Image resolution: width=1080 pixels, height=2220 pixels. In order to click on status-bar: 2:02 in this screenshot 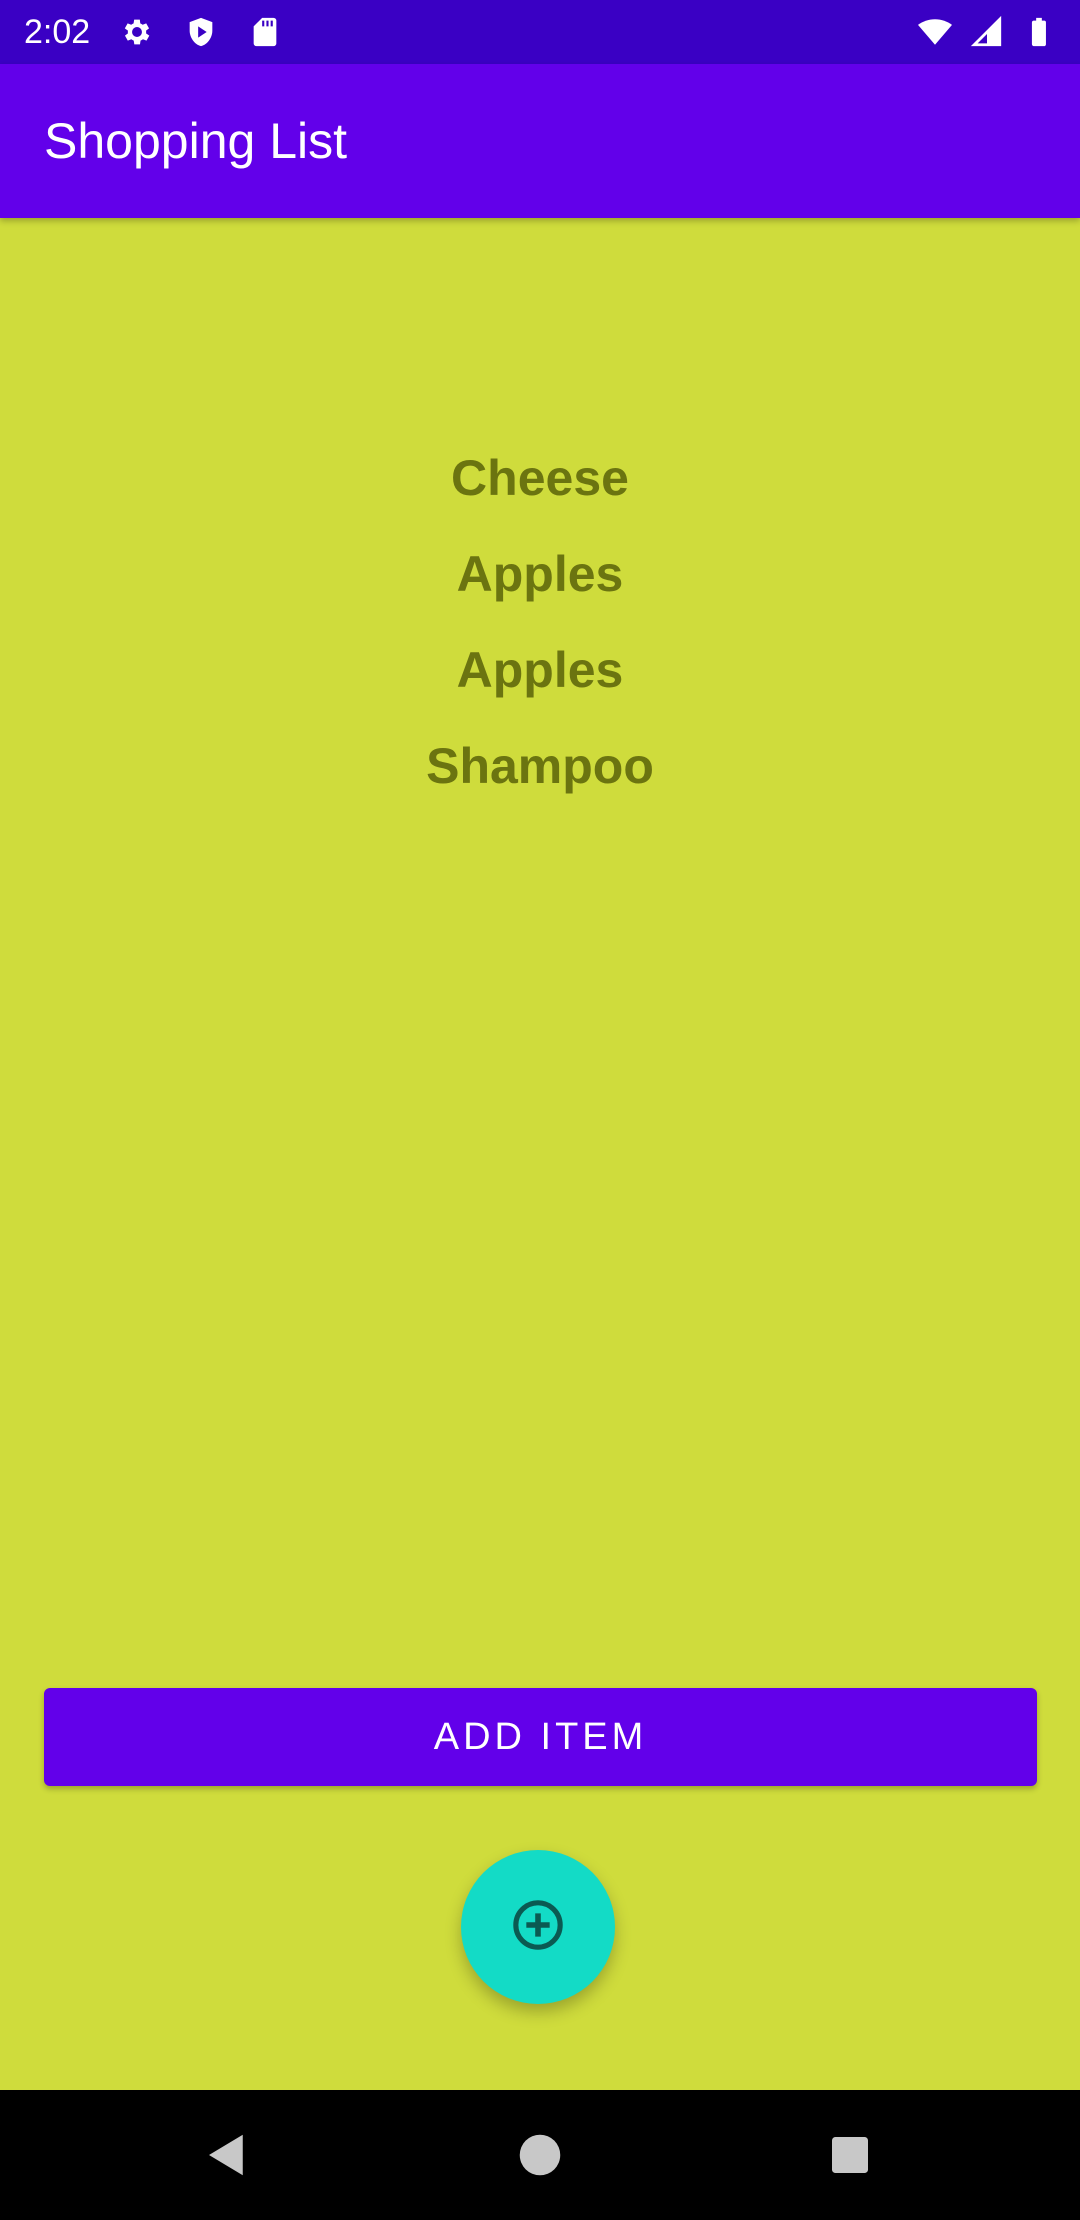, I will do `click(540, 32)`.